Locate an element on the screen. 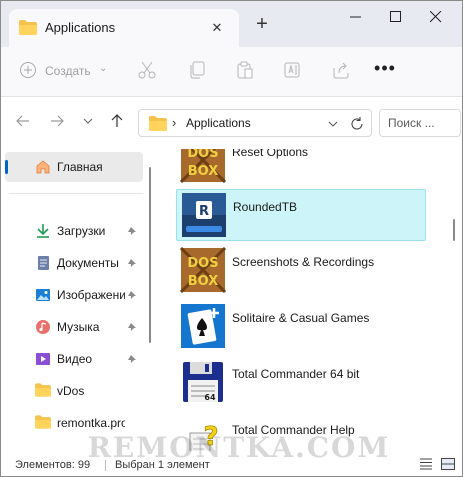 The height and width of the screenshot is (477, 463). sidebar-item-downloads: Загрузки is located at coordinates (74, 231).